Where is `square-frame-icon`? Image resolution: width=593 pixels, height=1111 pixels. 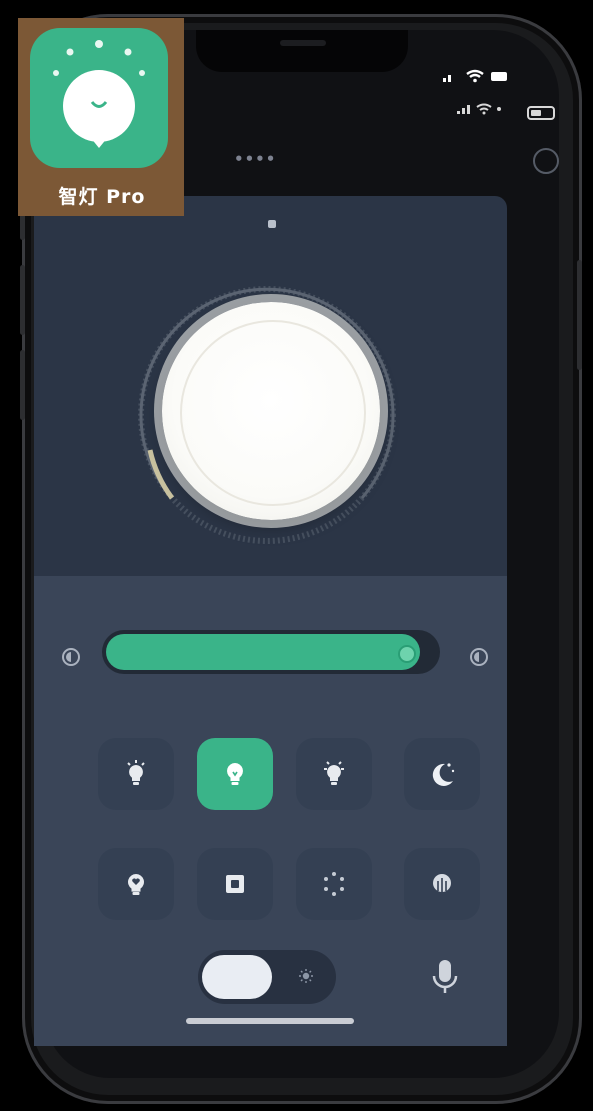
square-frame-icon is located at coordinates (235, 884).